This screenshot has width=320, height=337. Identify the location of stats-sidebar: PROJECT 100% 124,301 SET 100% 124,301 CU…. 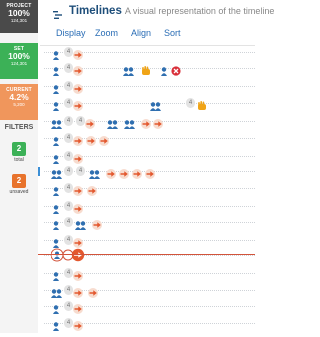
(19, 166).